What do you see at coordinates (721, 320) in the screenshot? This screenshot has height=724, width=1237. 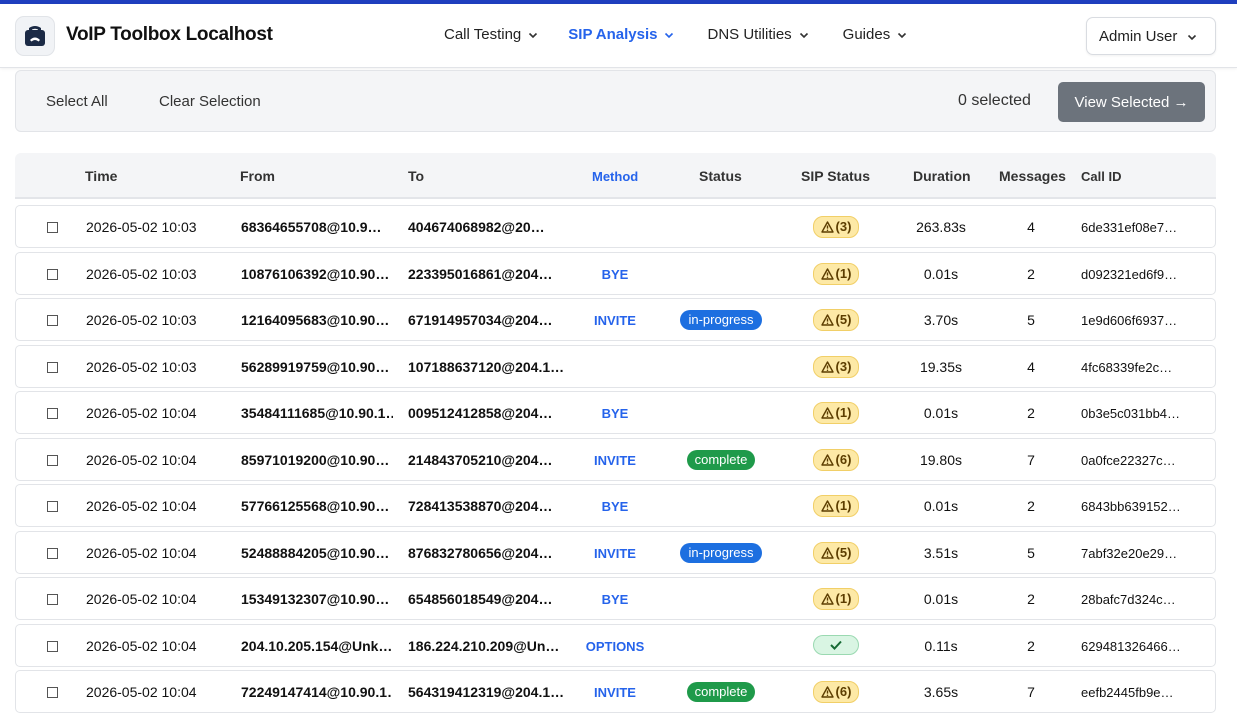 I see `cell-status: in-progress` at bounding box center [721, 320].